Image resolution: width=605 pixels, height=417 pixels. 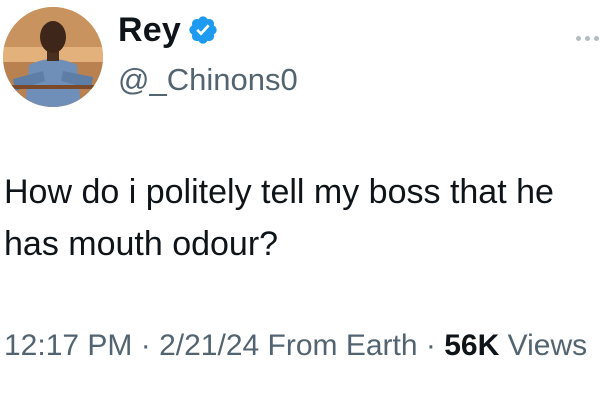 I want to click on author-handle: @_Chinons0, so click(x=208, y=79).